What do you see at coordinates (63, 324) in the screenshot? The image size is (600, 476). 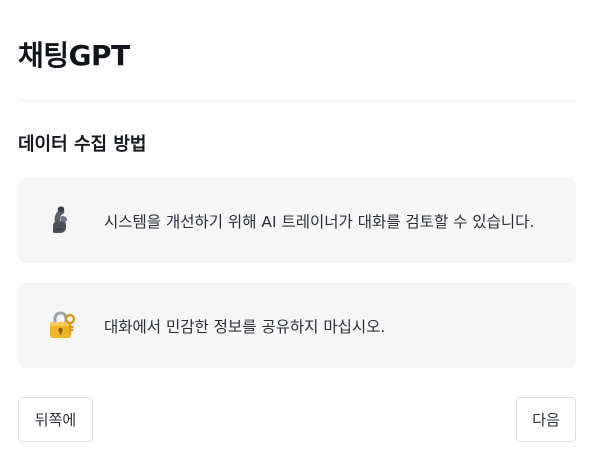 I see `locked-with-key-icon` at bounding box center [63, 324].